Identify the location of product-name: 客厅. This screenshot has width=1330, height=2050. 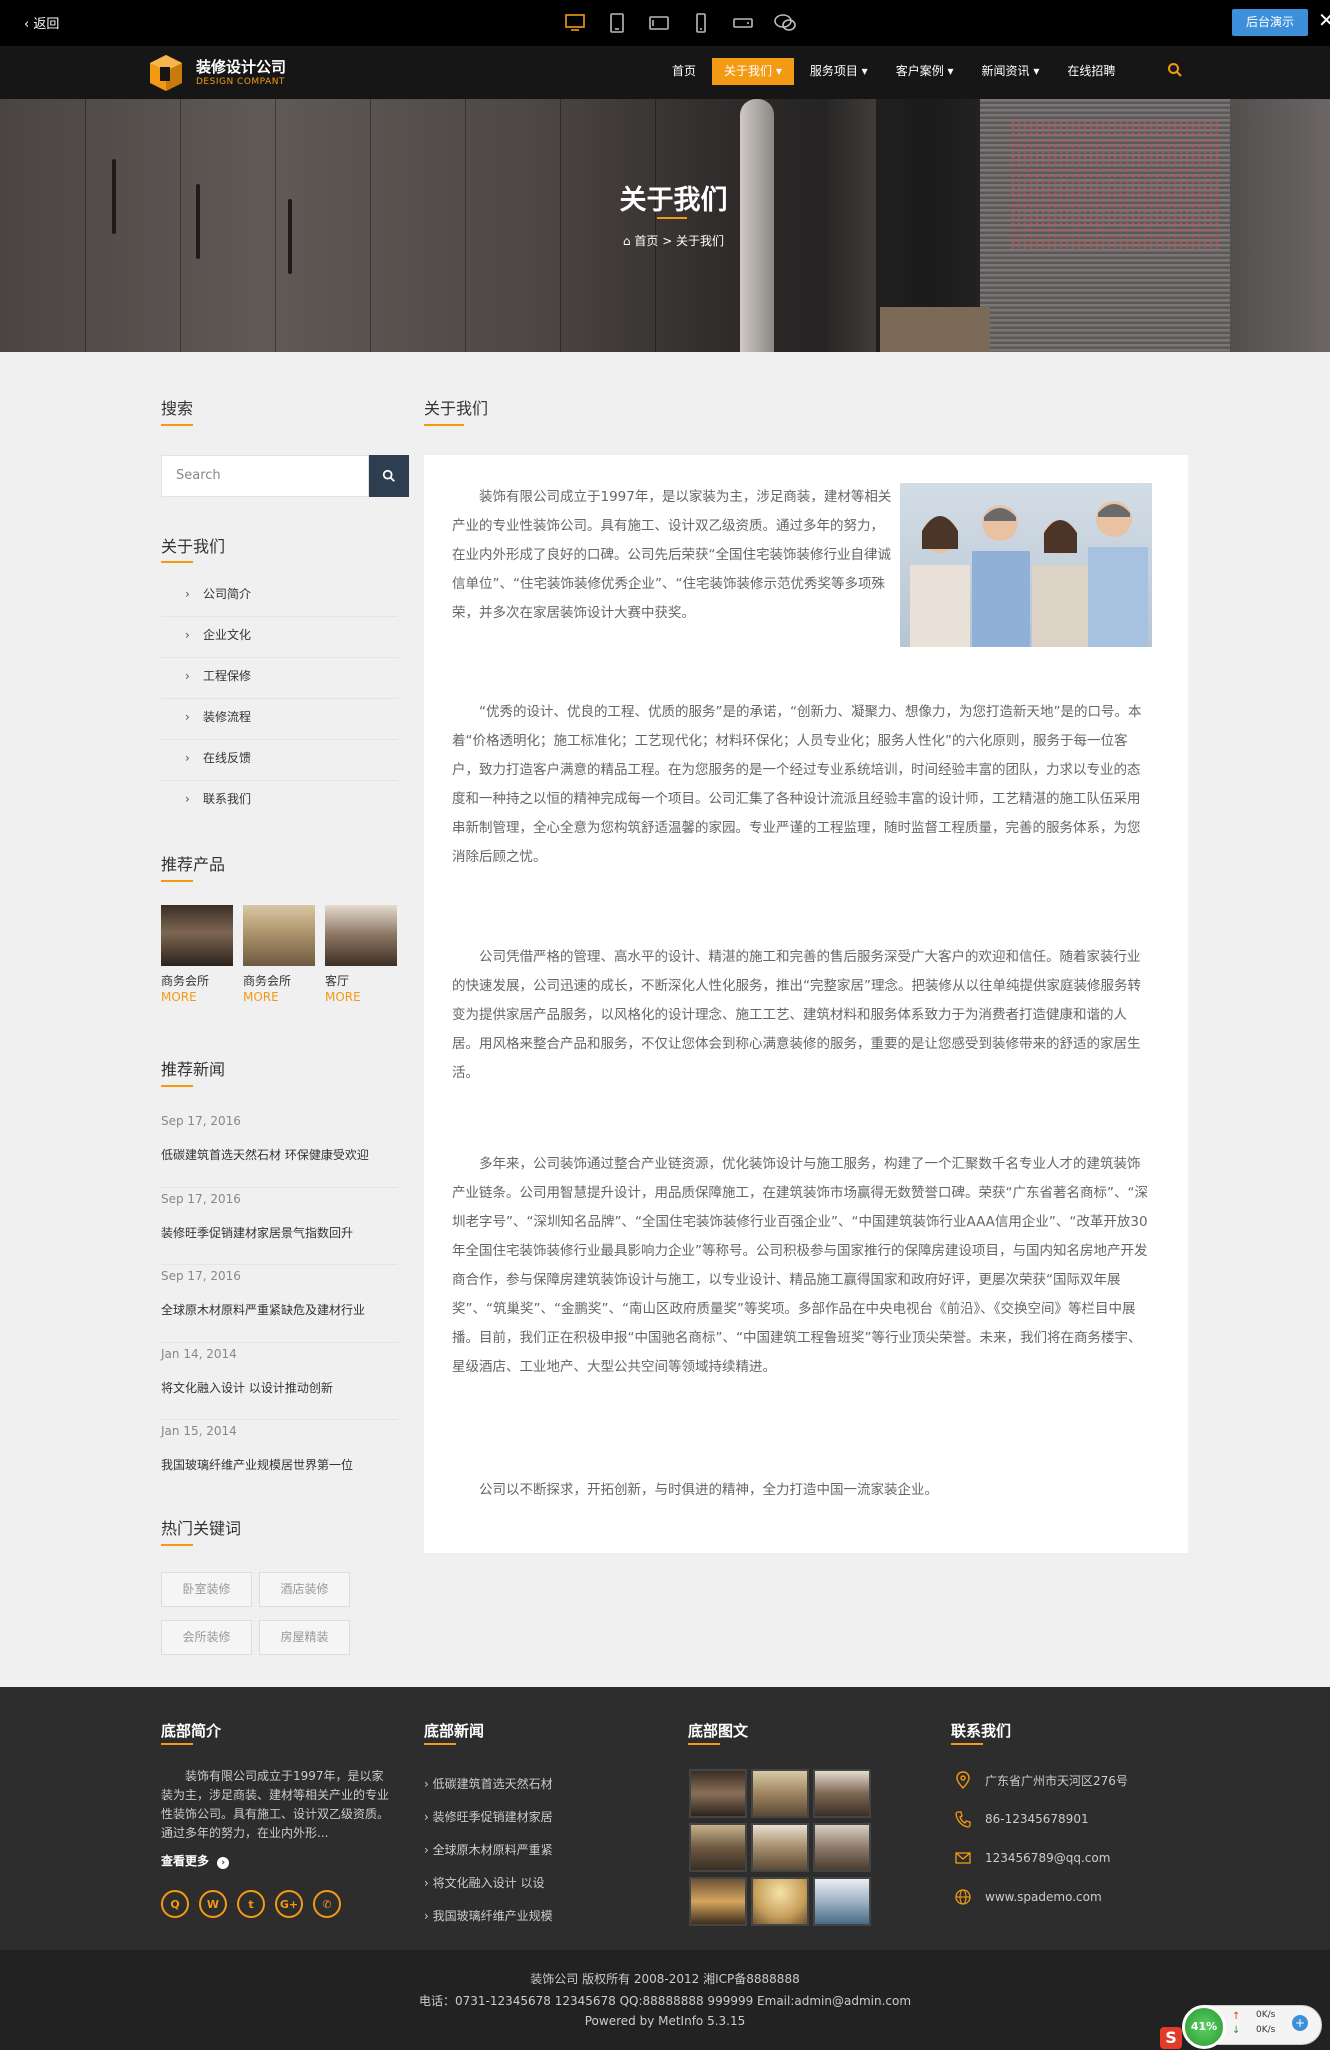
(361, 981).